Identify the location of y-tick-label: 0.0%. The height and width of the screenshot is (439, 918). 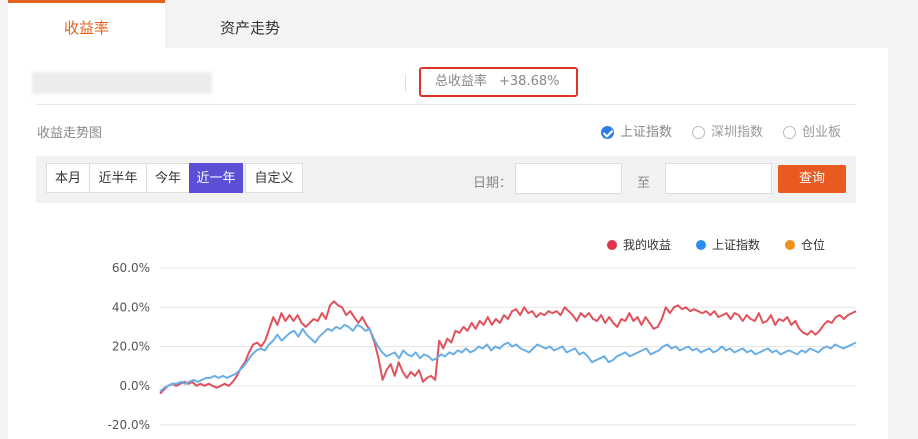
(135, 386).